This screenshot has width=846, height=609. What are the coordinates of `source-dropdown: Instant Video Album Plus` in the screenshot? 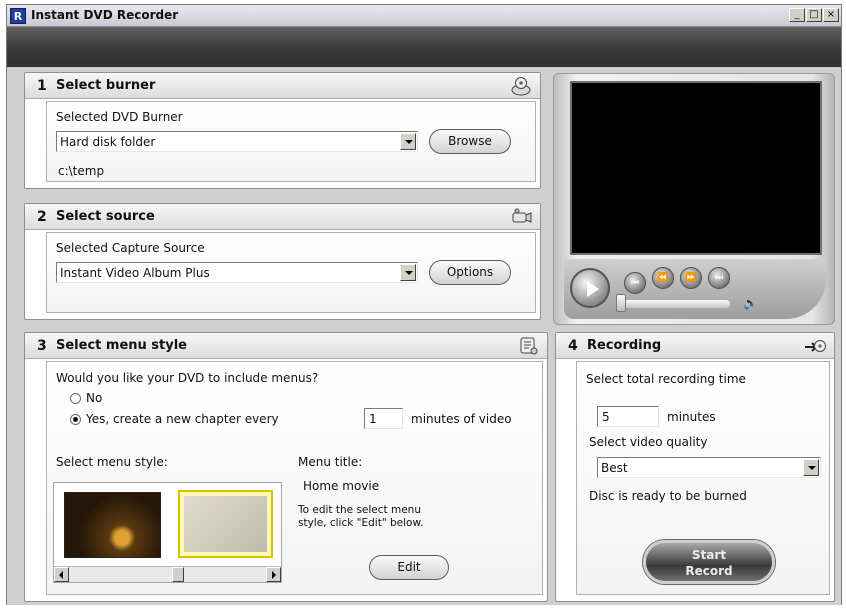 It's located at (237, 272).